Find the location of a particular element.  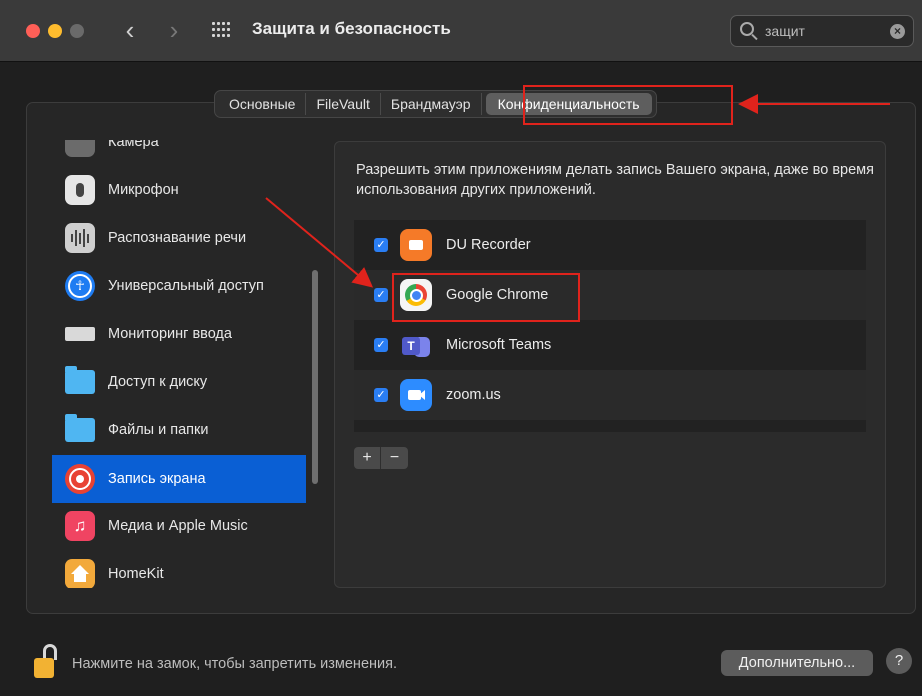

chrome-icon is located at coordinates (416, 295).